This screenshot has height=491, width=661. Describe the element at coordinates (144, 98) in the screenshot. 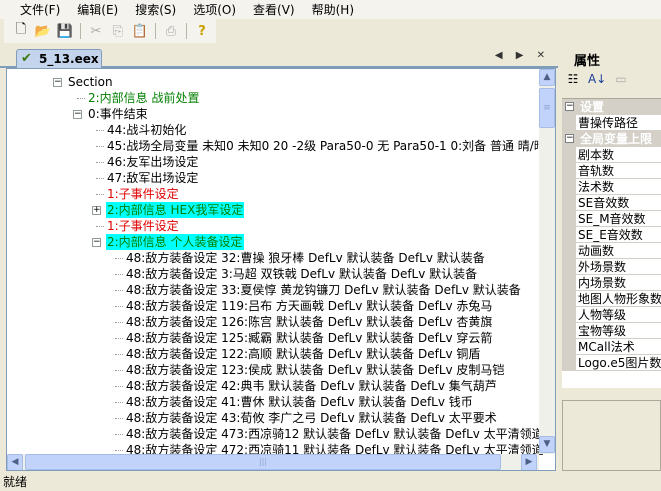

I see `tree-node-label: 2:内部信息 战前处置` at that location.